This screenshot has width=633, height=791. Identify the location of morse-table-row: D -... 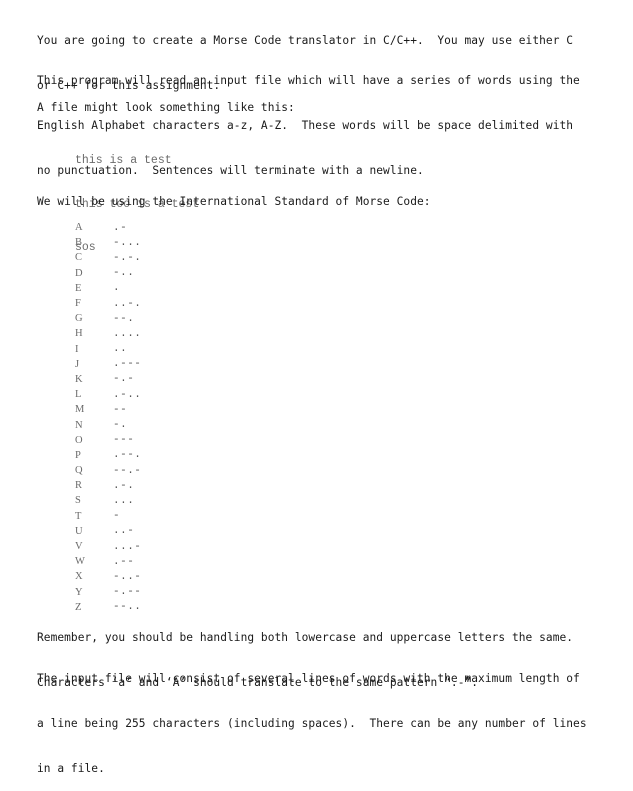
(108, 273).